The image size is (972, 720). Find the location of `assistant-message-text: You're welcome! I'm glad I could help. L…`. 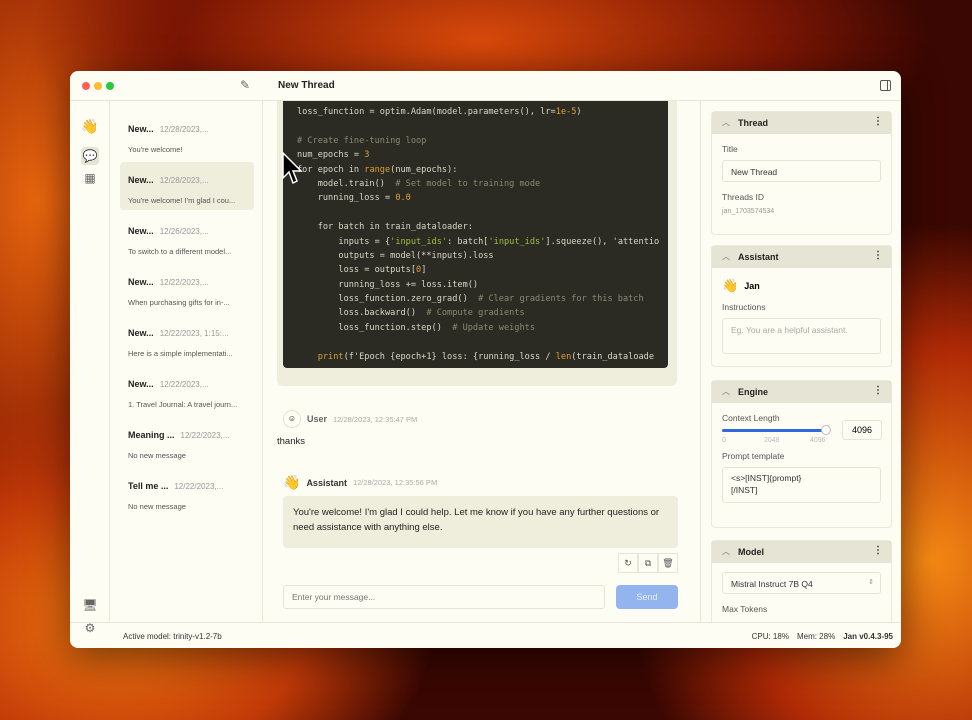

assistant-message-text: You're welcome! I'm glad I could help. L… is located at coordinates (480, 522).